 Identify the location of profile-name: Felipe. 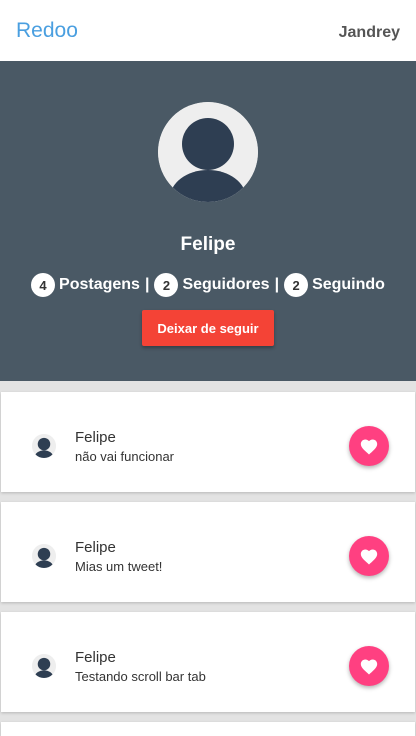
(208, 244).